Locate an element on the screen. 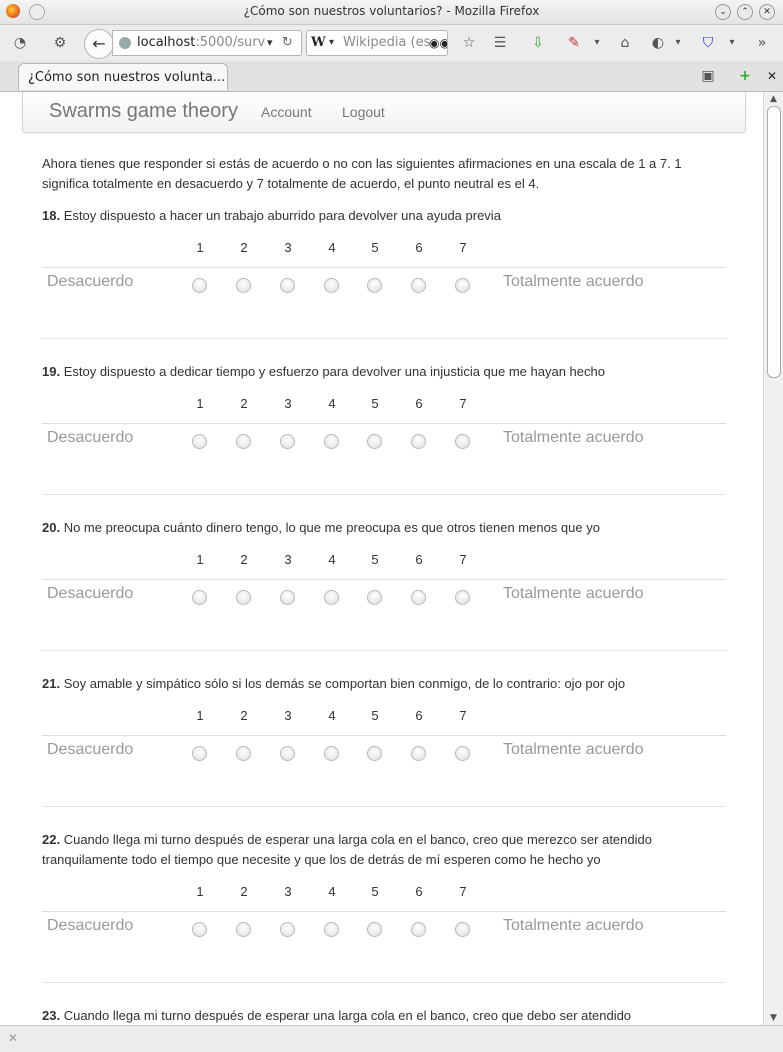  vertical-scrollbar: ▲ ▼ is located at coordinates (773, 558).